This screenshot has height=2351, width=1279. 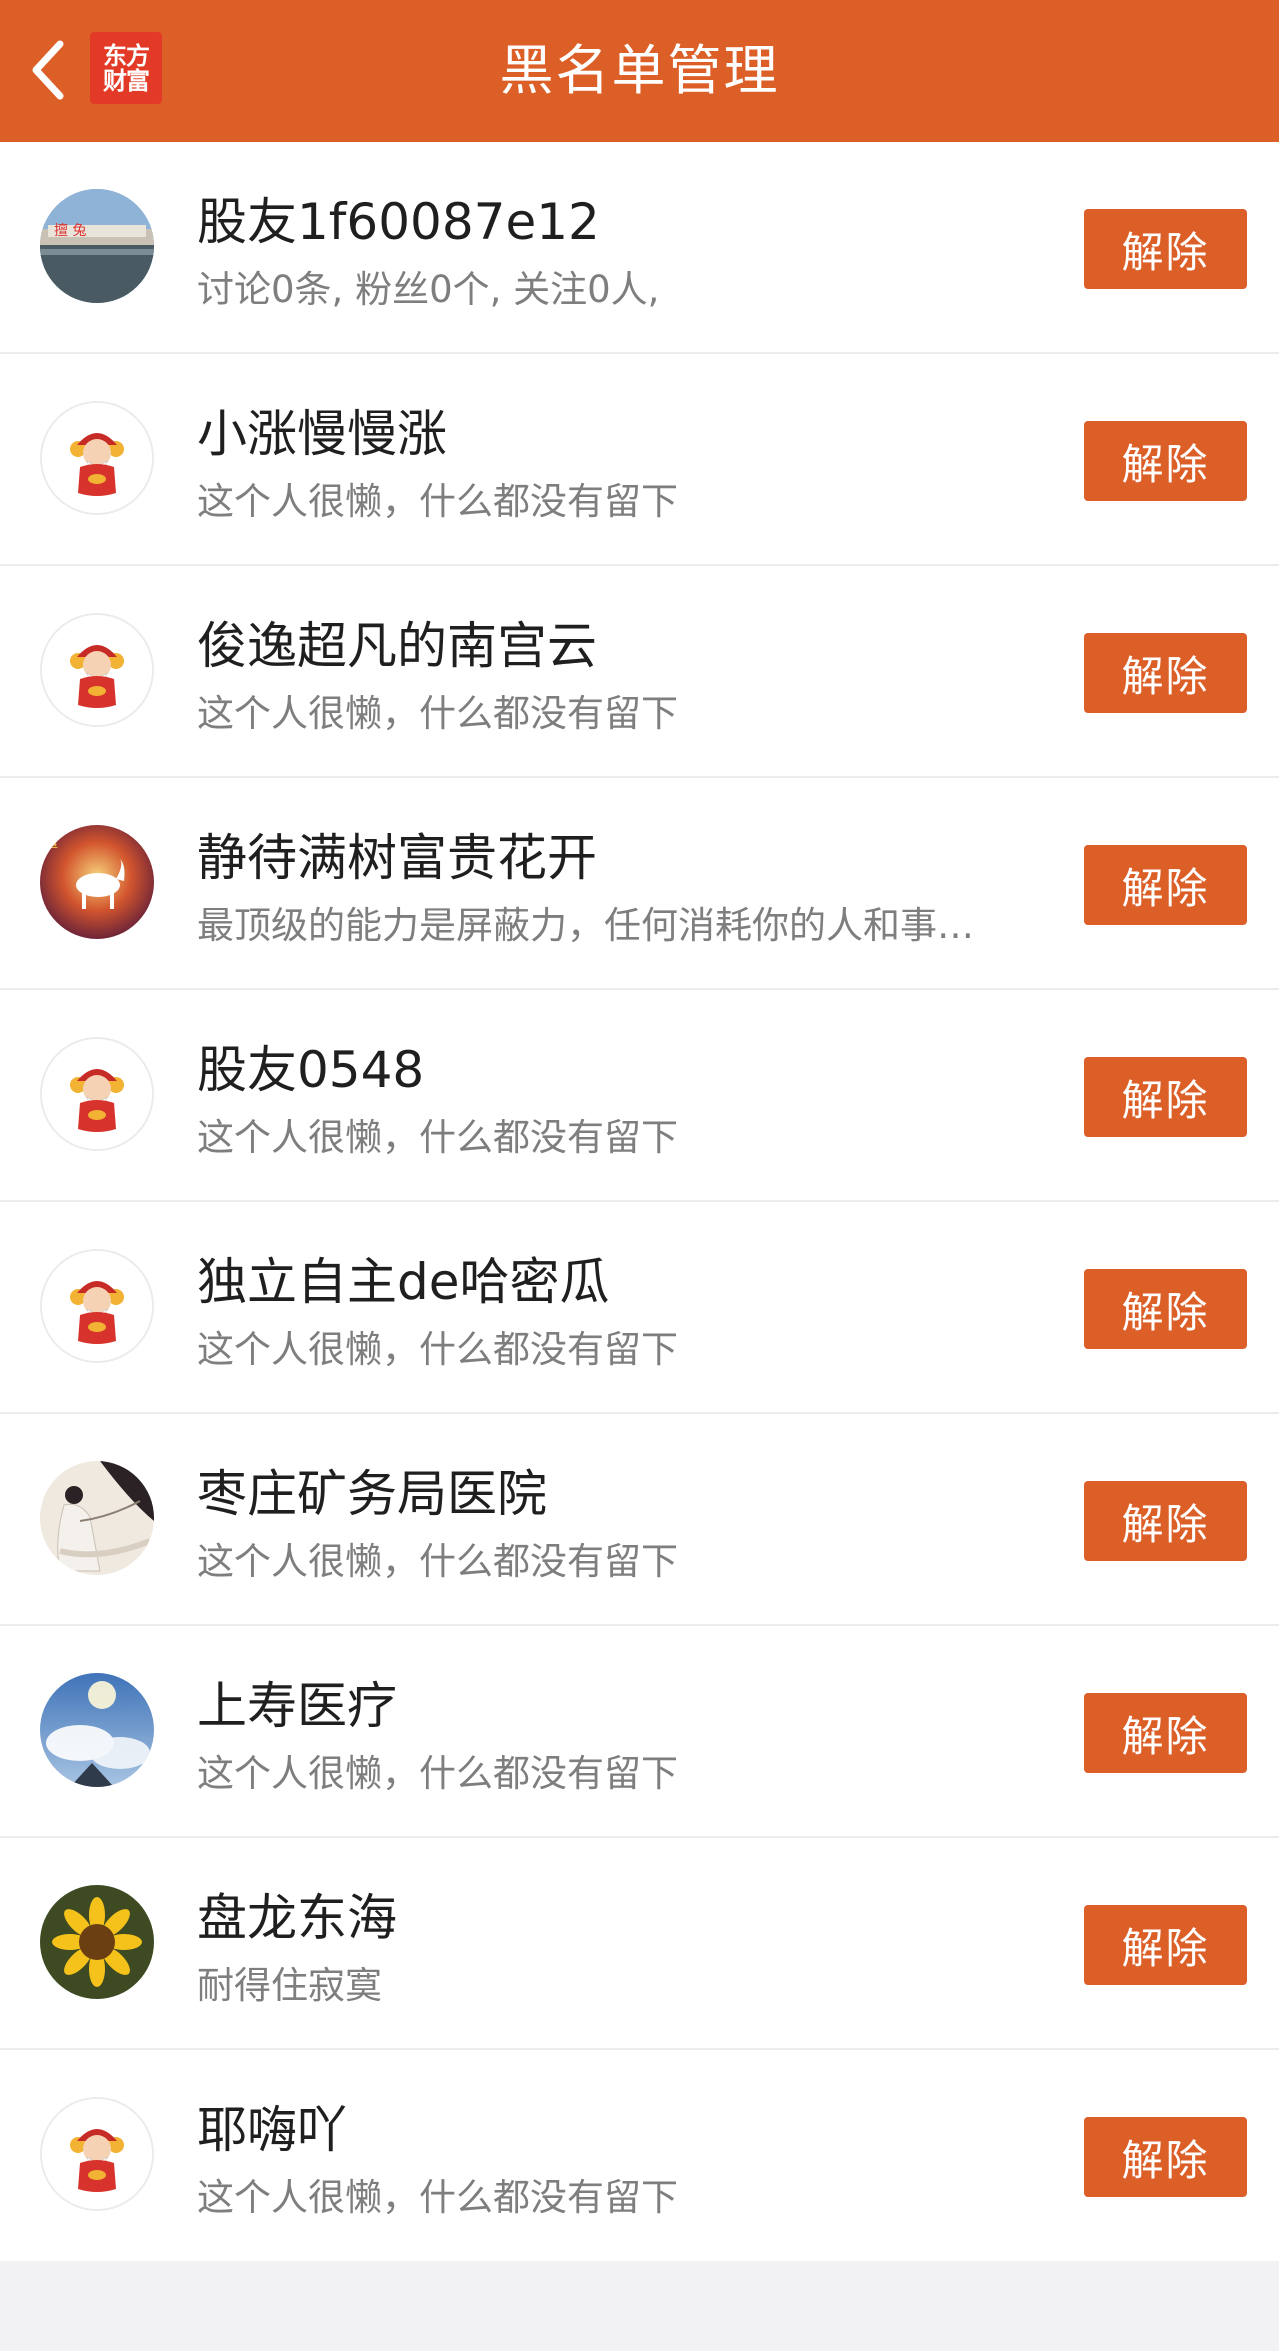 I want to click on list-item: 耶嗨吖 这个人很懒，什么都没有留下 解除, so click(x=639, y=2155).